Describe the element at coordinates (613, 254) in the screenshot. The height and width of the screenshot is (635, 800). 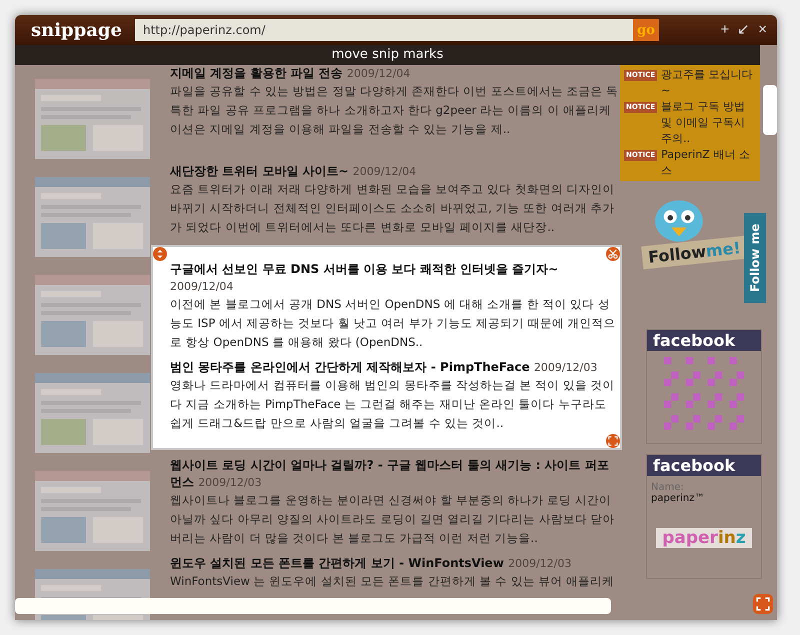
I see `scissors-icon` at that location.